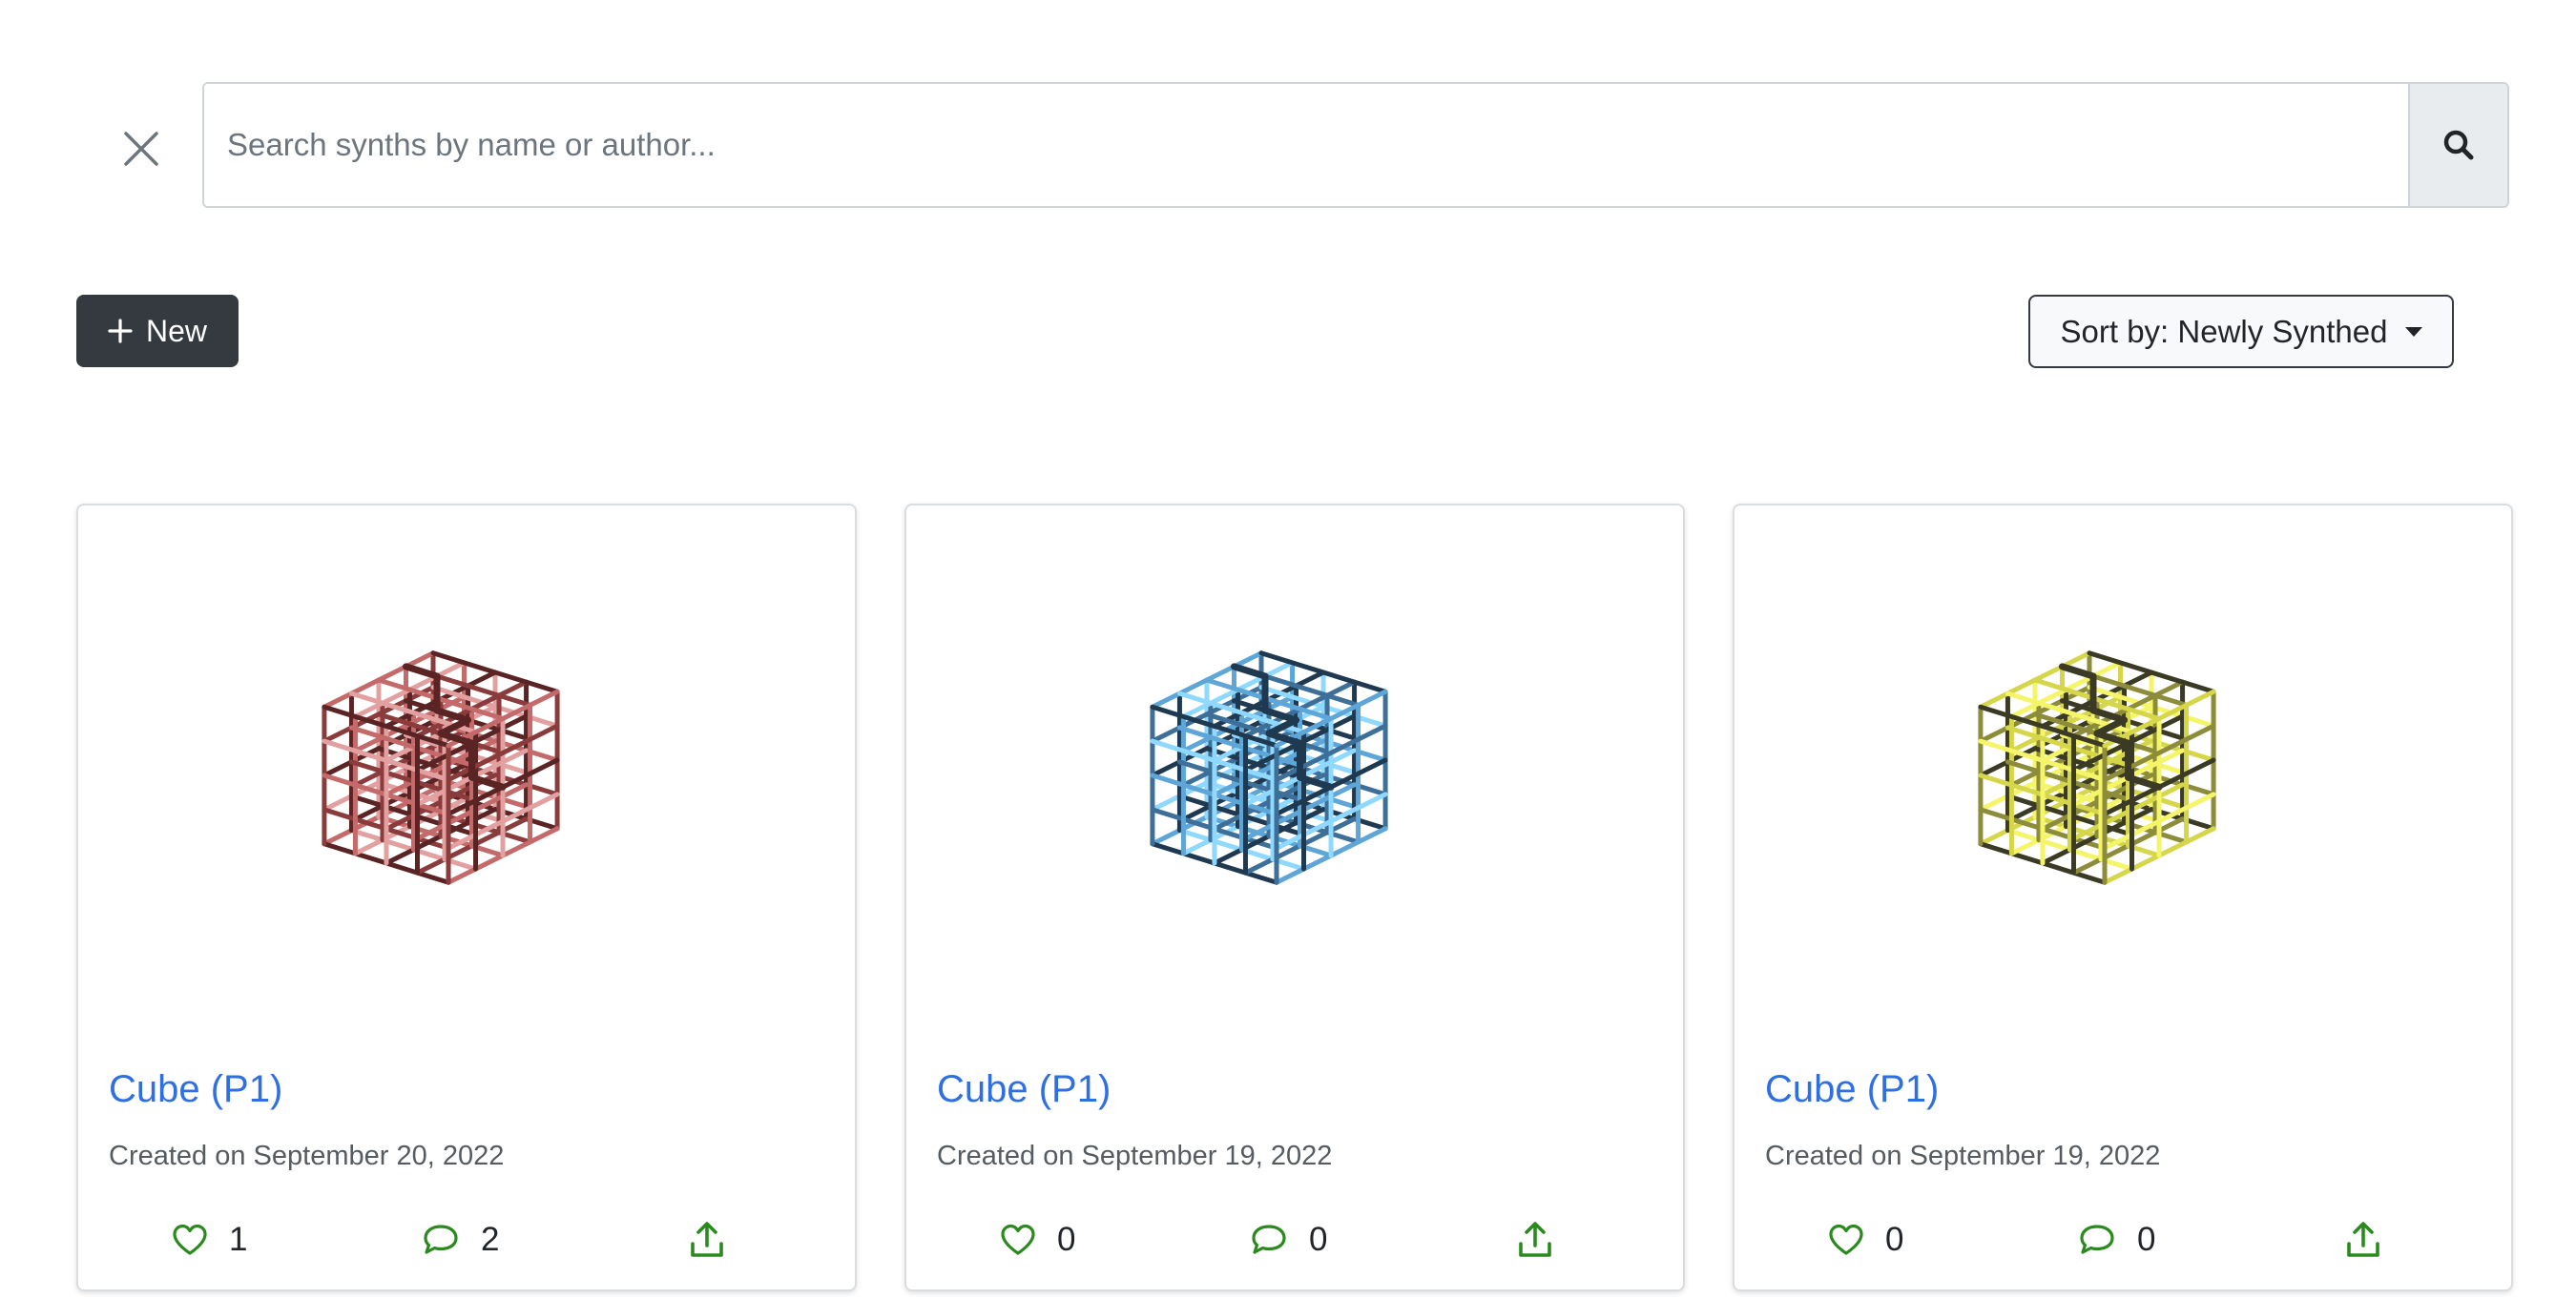 The height and width of the screenshot is (1299, 2576). Describe the element at coordinates (460, 1239) in the screenshot. I see `comment-button: 2` at that location.